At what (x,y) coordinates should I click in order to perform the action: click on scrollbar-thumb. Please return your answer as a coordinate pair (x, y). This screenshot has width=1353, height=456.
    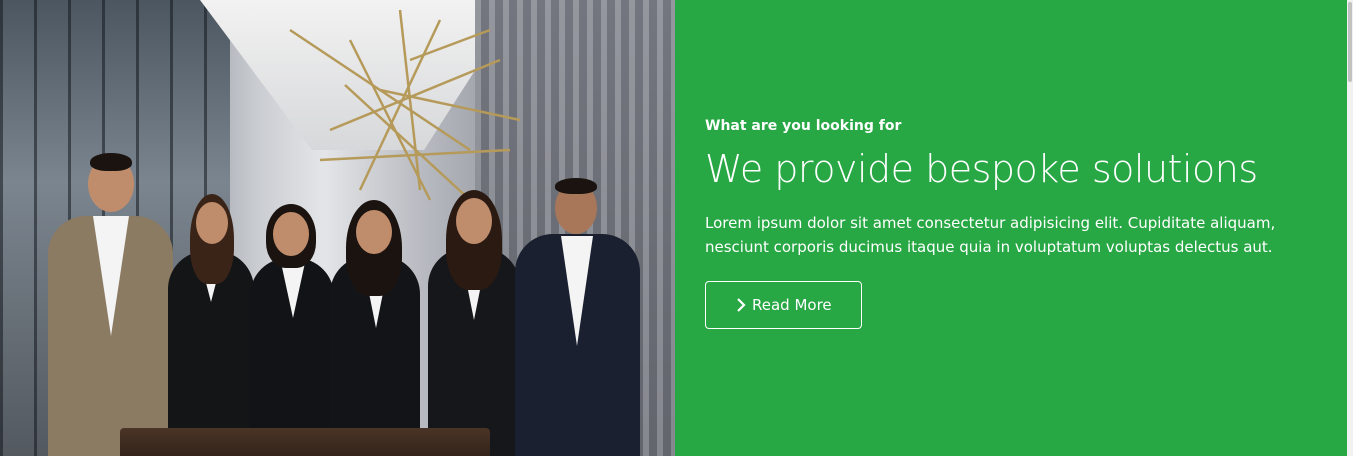
    Looking at the image, I should click on (1350, 42).